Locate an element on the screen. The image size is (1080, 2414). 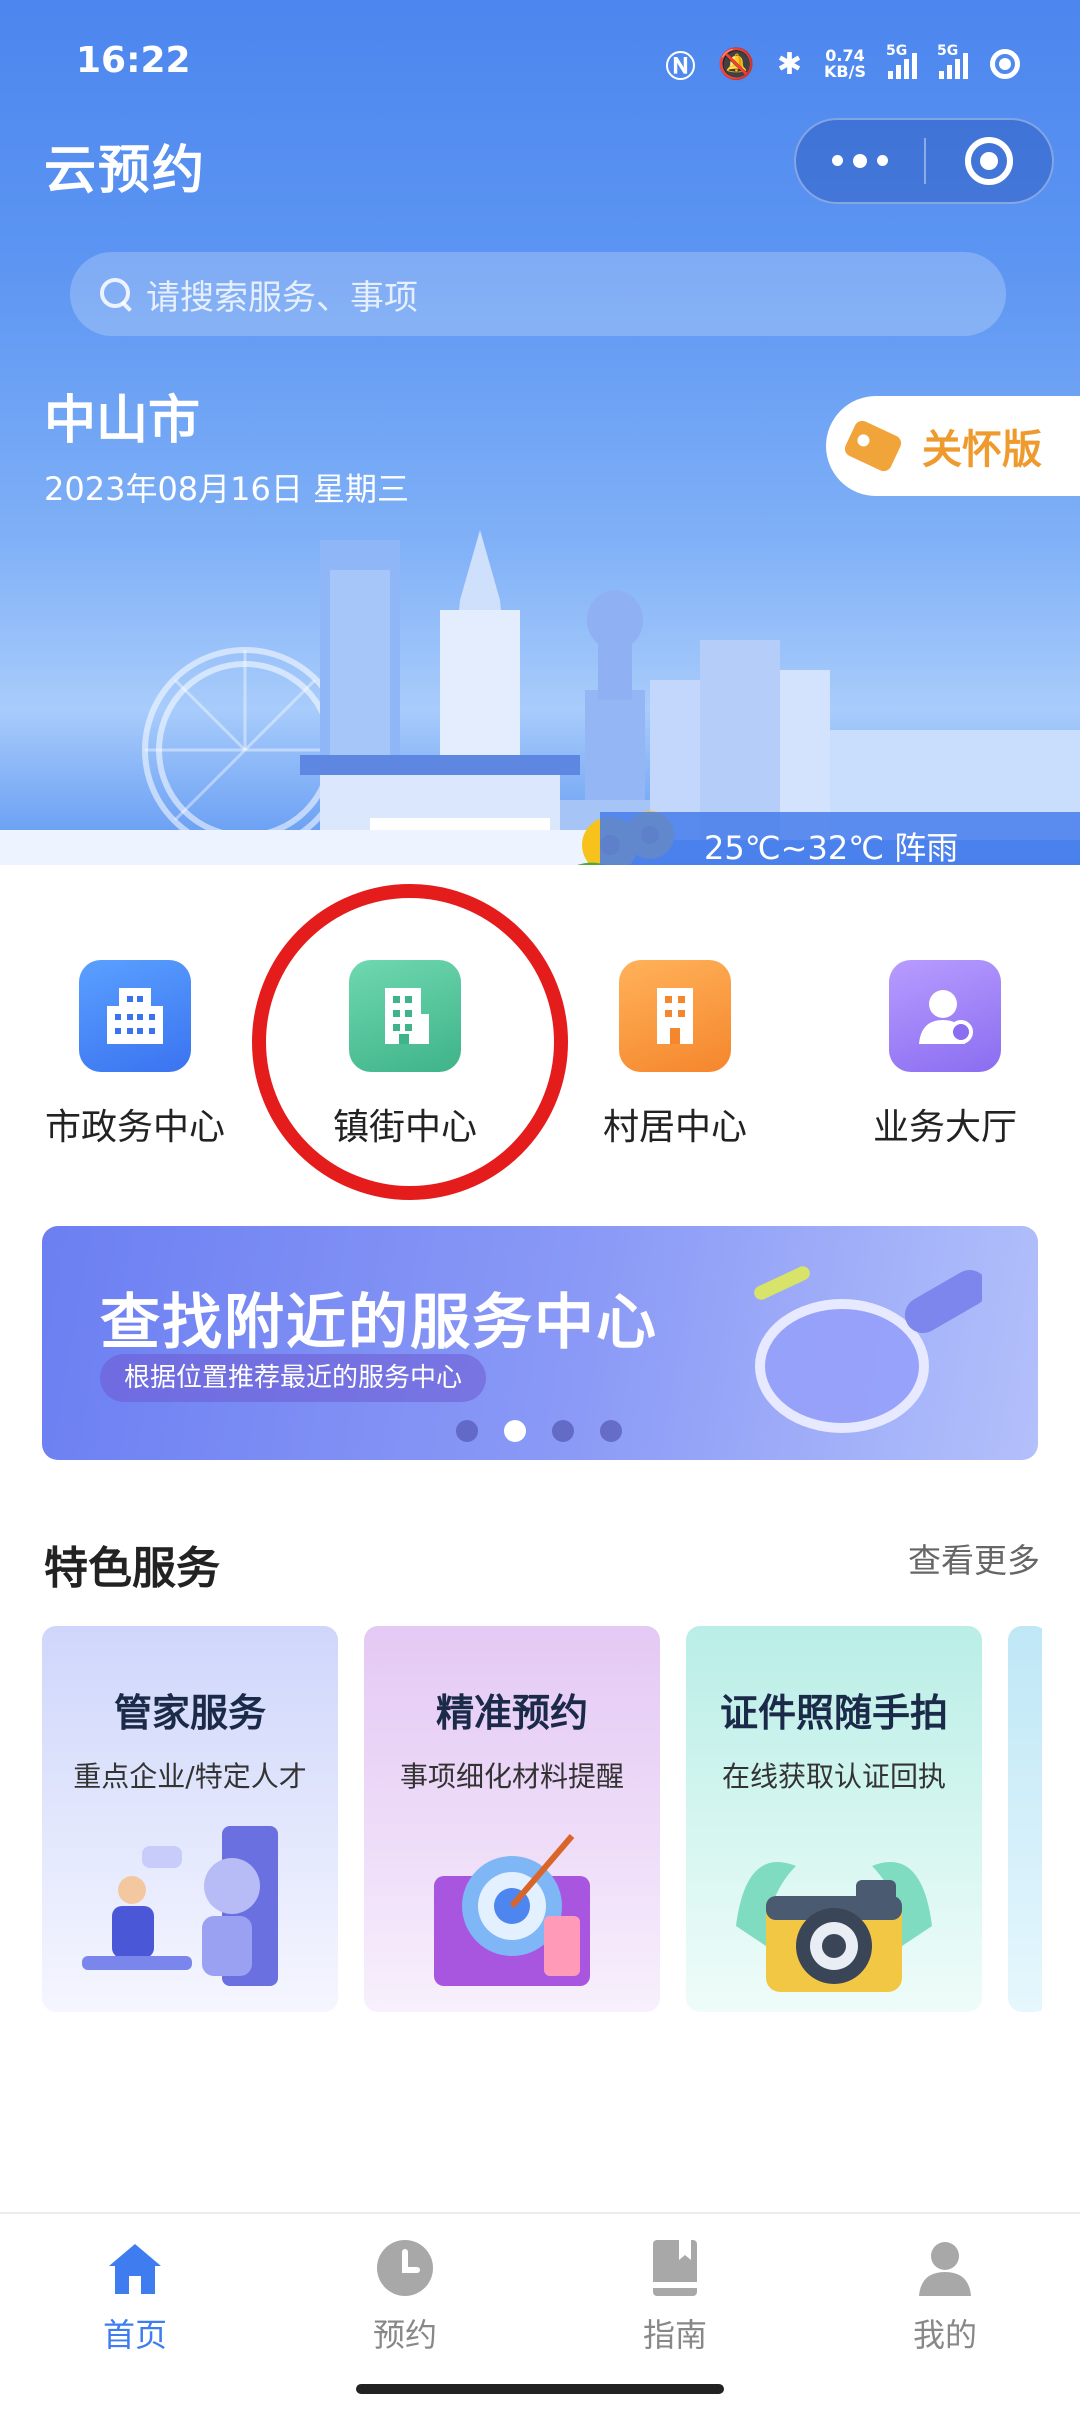
miniprogram-capsule is located at coordinates (924, 161).